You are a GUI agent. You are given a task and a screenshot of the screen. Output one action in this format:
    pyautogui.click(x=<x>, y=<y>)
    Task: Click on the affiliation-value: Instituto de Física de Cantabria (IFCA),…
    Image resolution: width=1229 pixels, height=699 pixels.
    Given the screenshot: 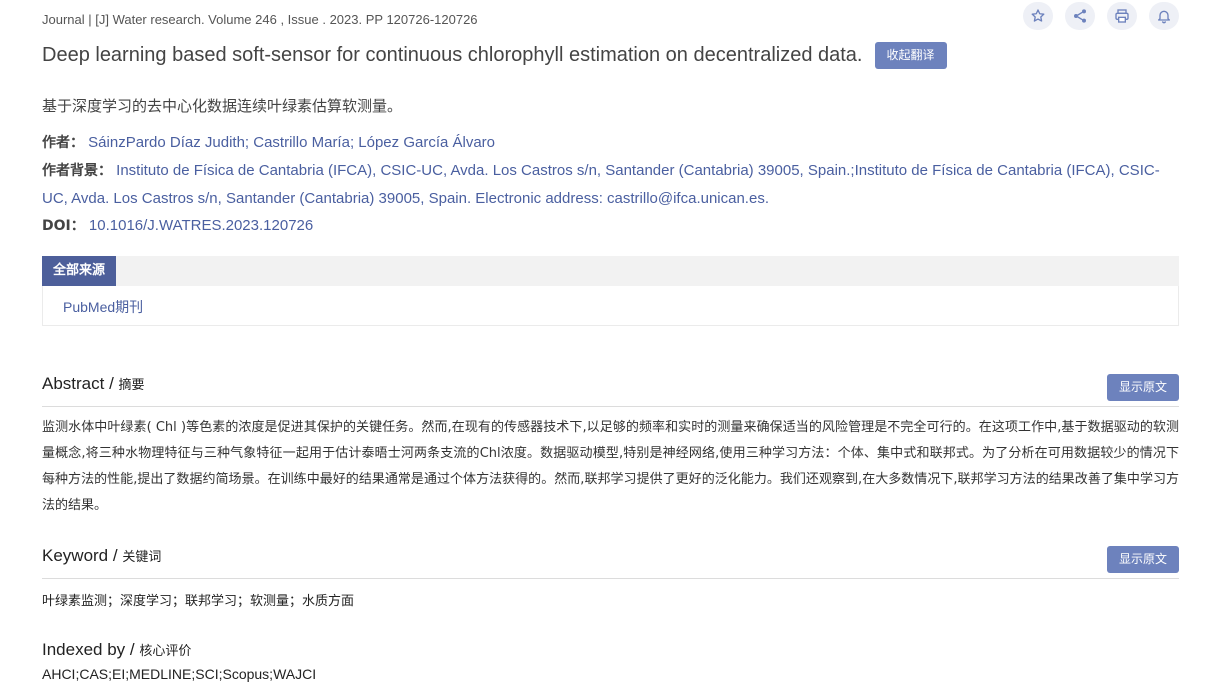 What is the action you would take?
    pyautogui.click(x=601, y=184)
    